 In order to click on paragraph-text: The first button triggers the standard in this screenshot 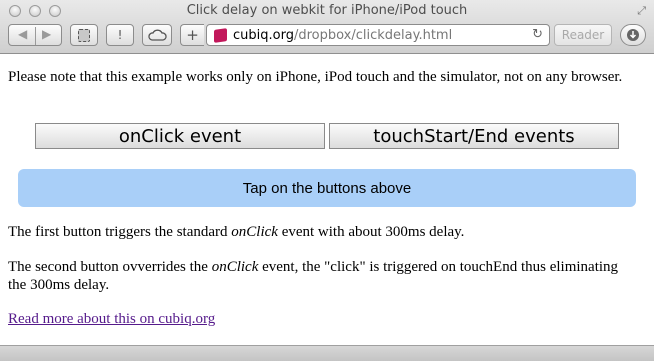, I will do `click(120, 232)`.